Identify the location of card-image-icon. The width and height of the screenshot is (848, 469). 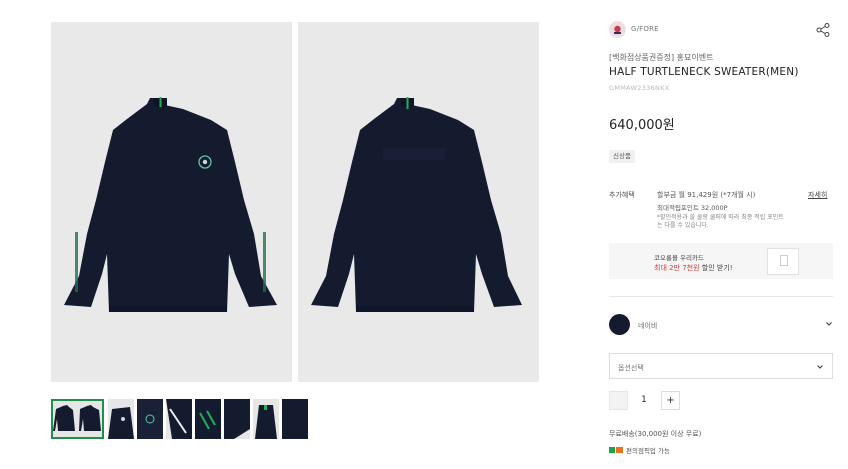
(783, 261).